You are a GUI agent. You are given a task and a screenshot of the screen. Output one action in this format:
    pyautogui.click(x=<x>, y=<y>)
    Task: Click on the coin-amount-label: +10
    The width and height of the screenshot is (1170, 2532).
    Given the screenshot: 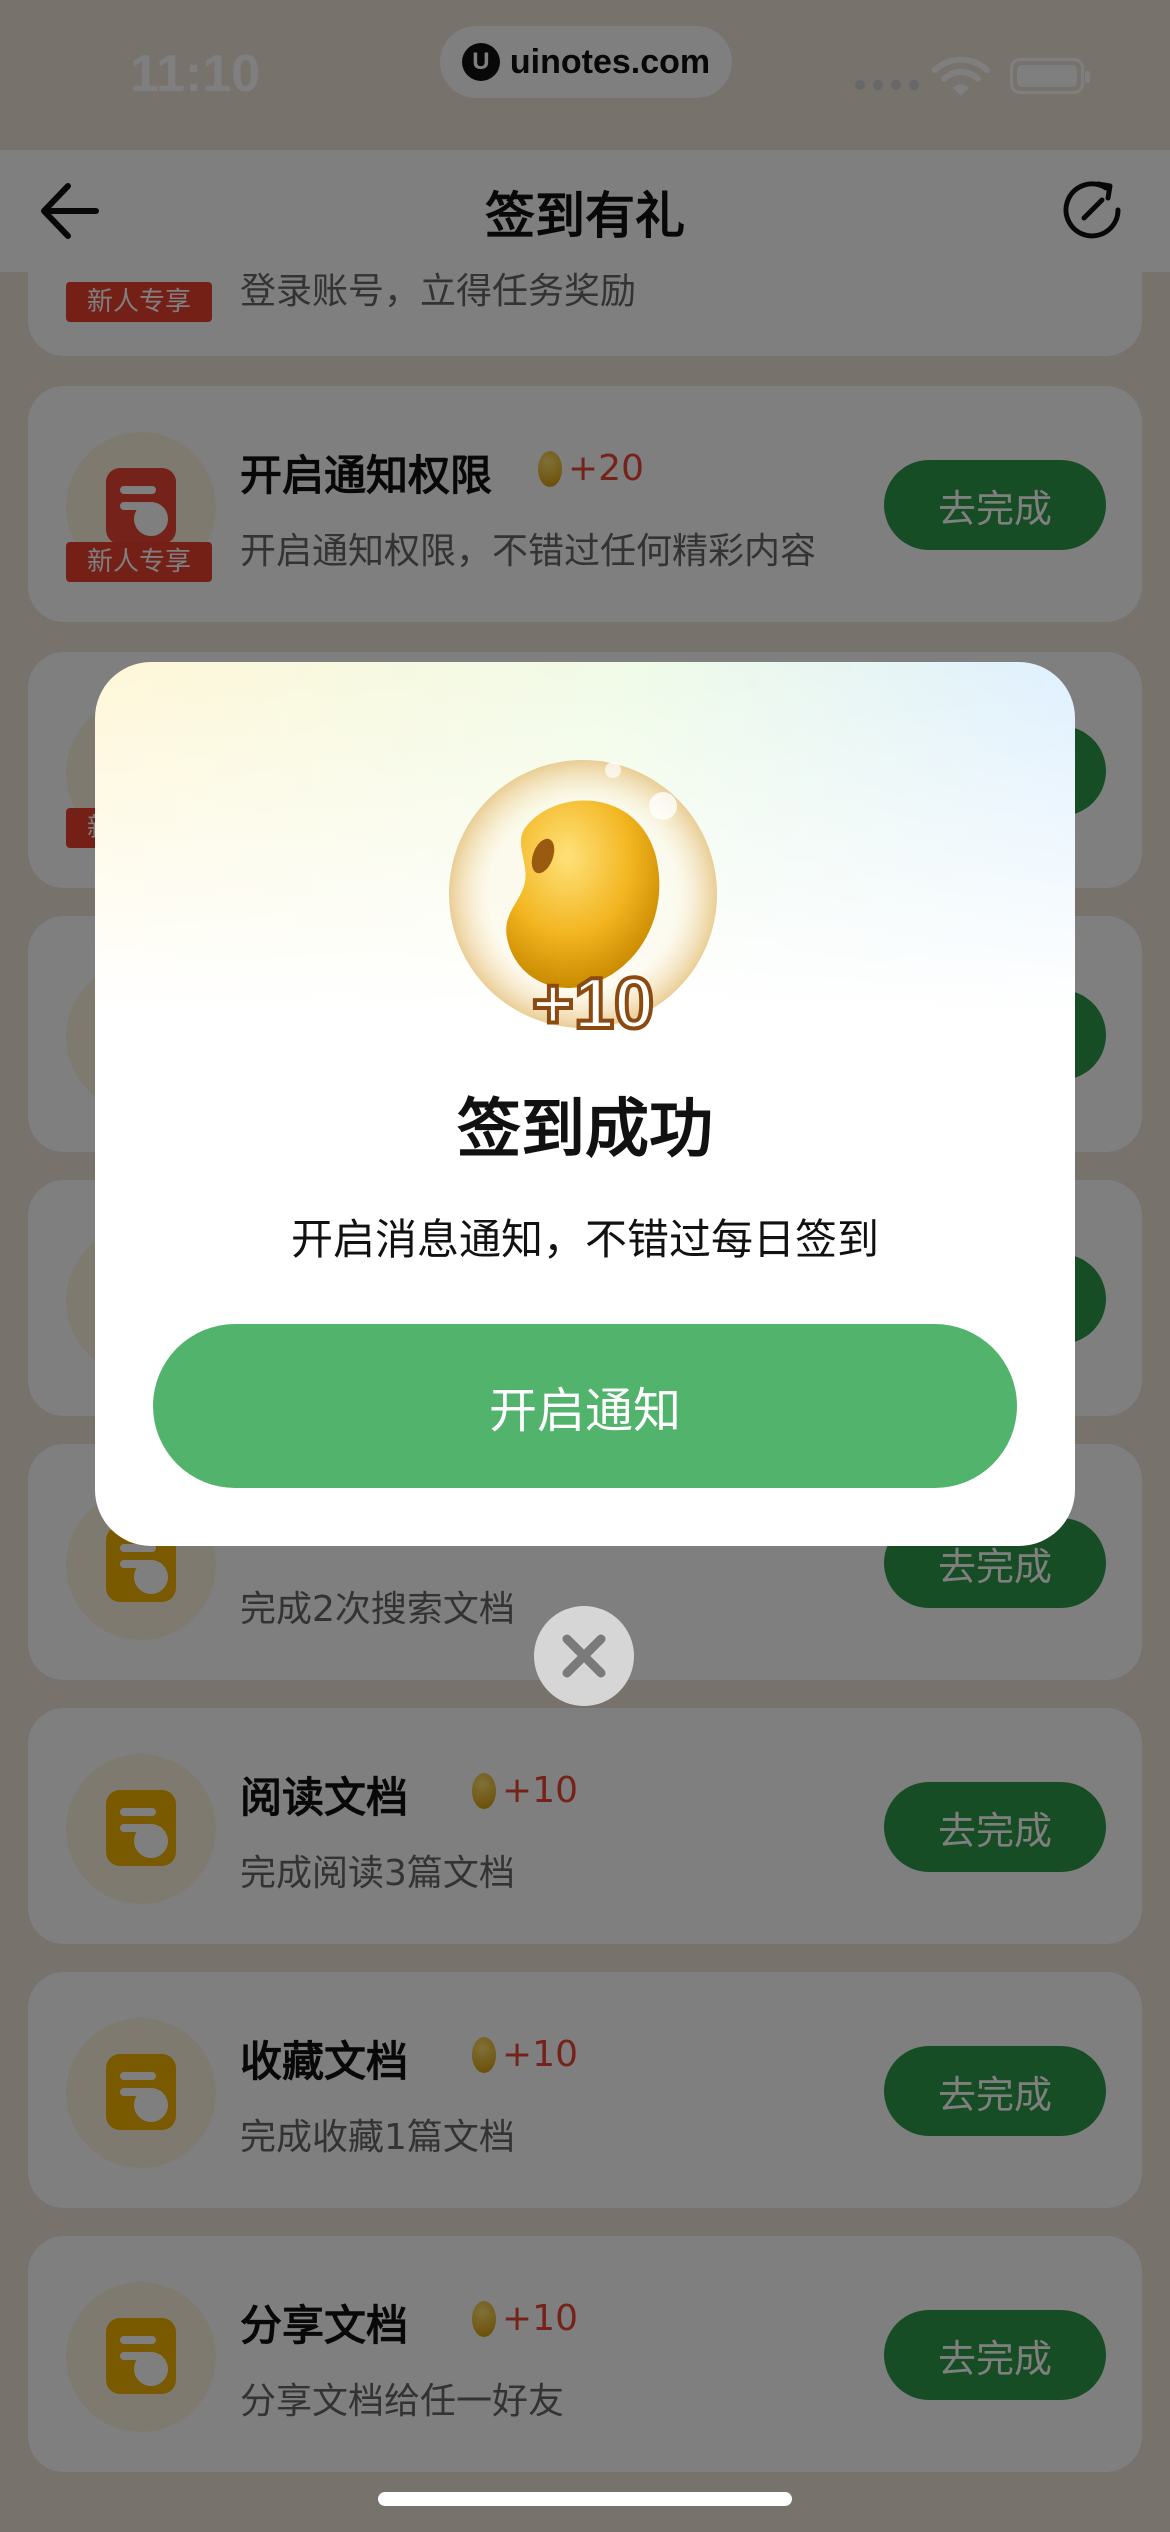 What is the action you would take?
    pyautogui.click(x=593, y=999)
    